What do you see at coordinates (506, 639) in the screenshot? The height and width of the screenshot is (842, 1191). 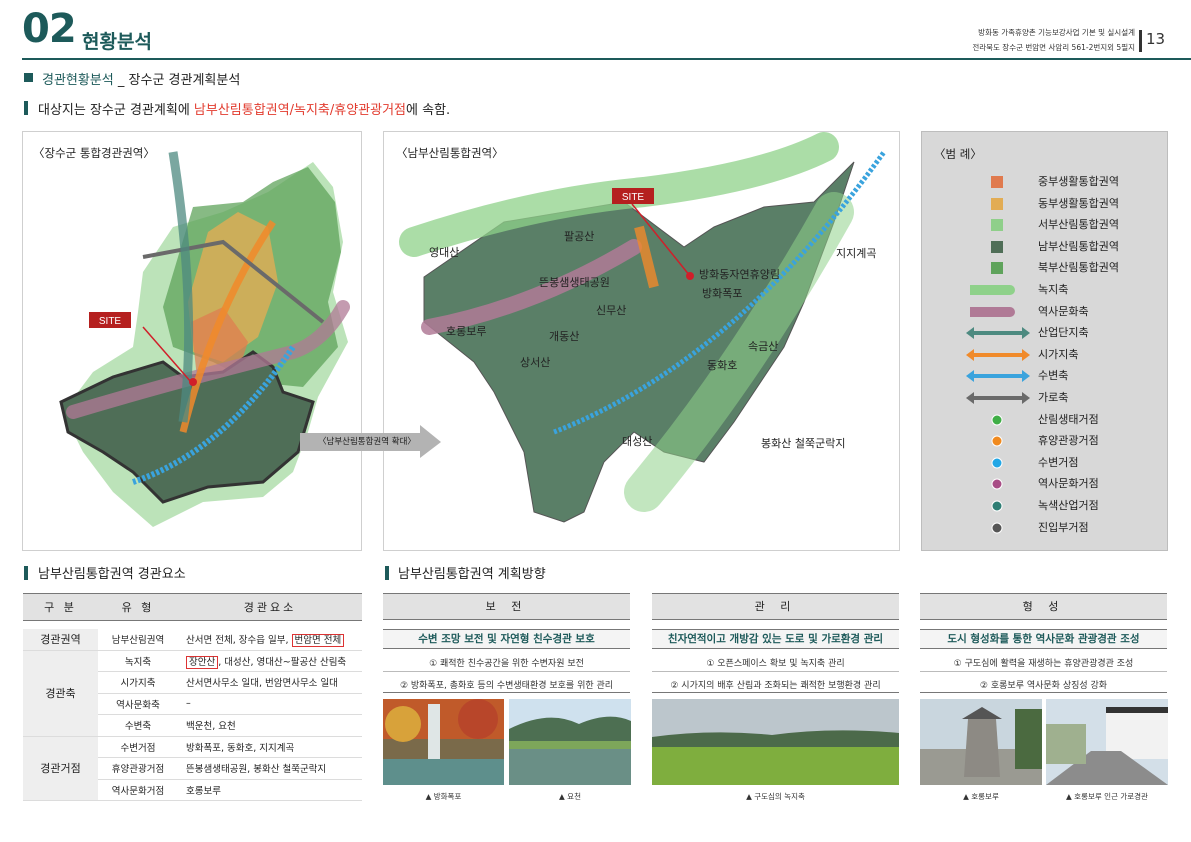 I see `direction-sub-preserve: 수변 조망 보전 및 자연형 친수경관 보호` at bounding box center [506, 639].